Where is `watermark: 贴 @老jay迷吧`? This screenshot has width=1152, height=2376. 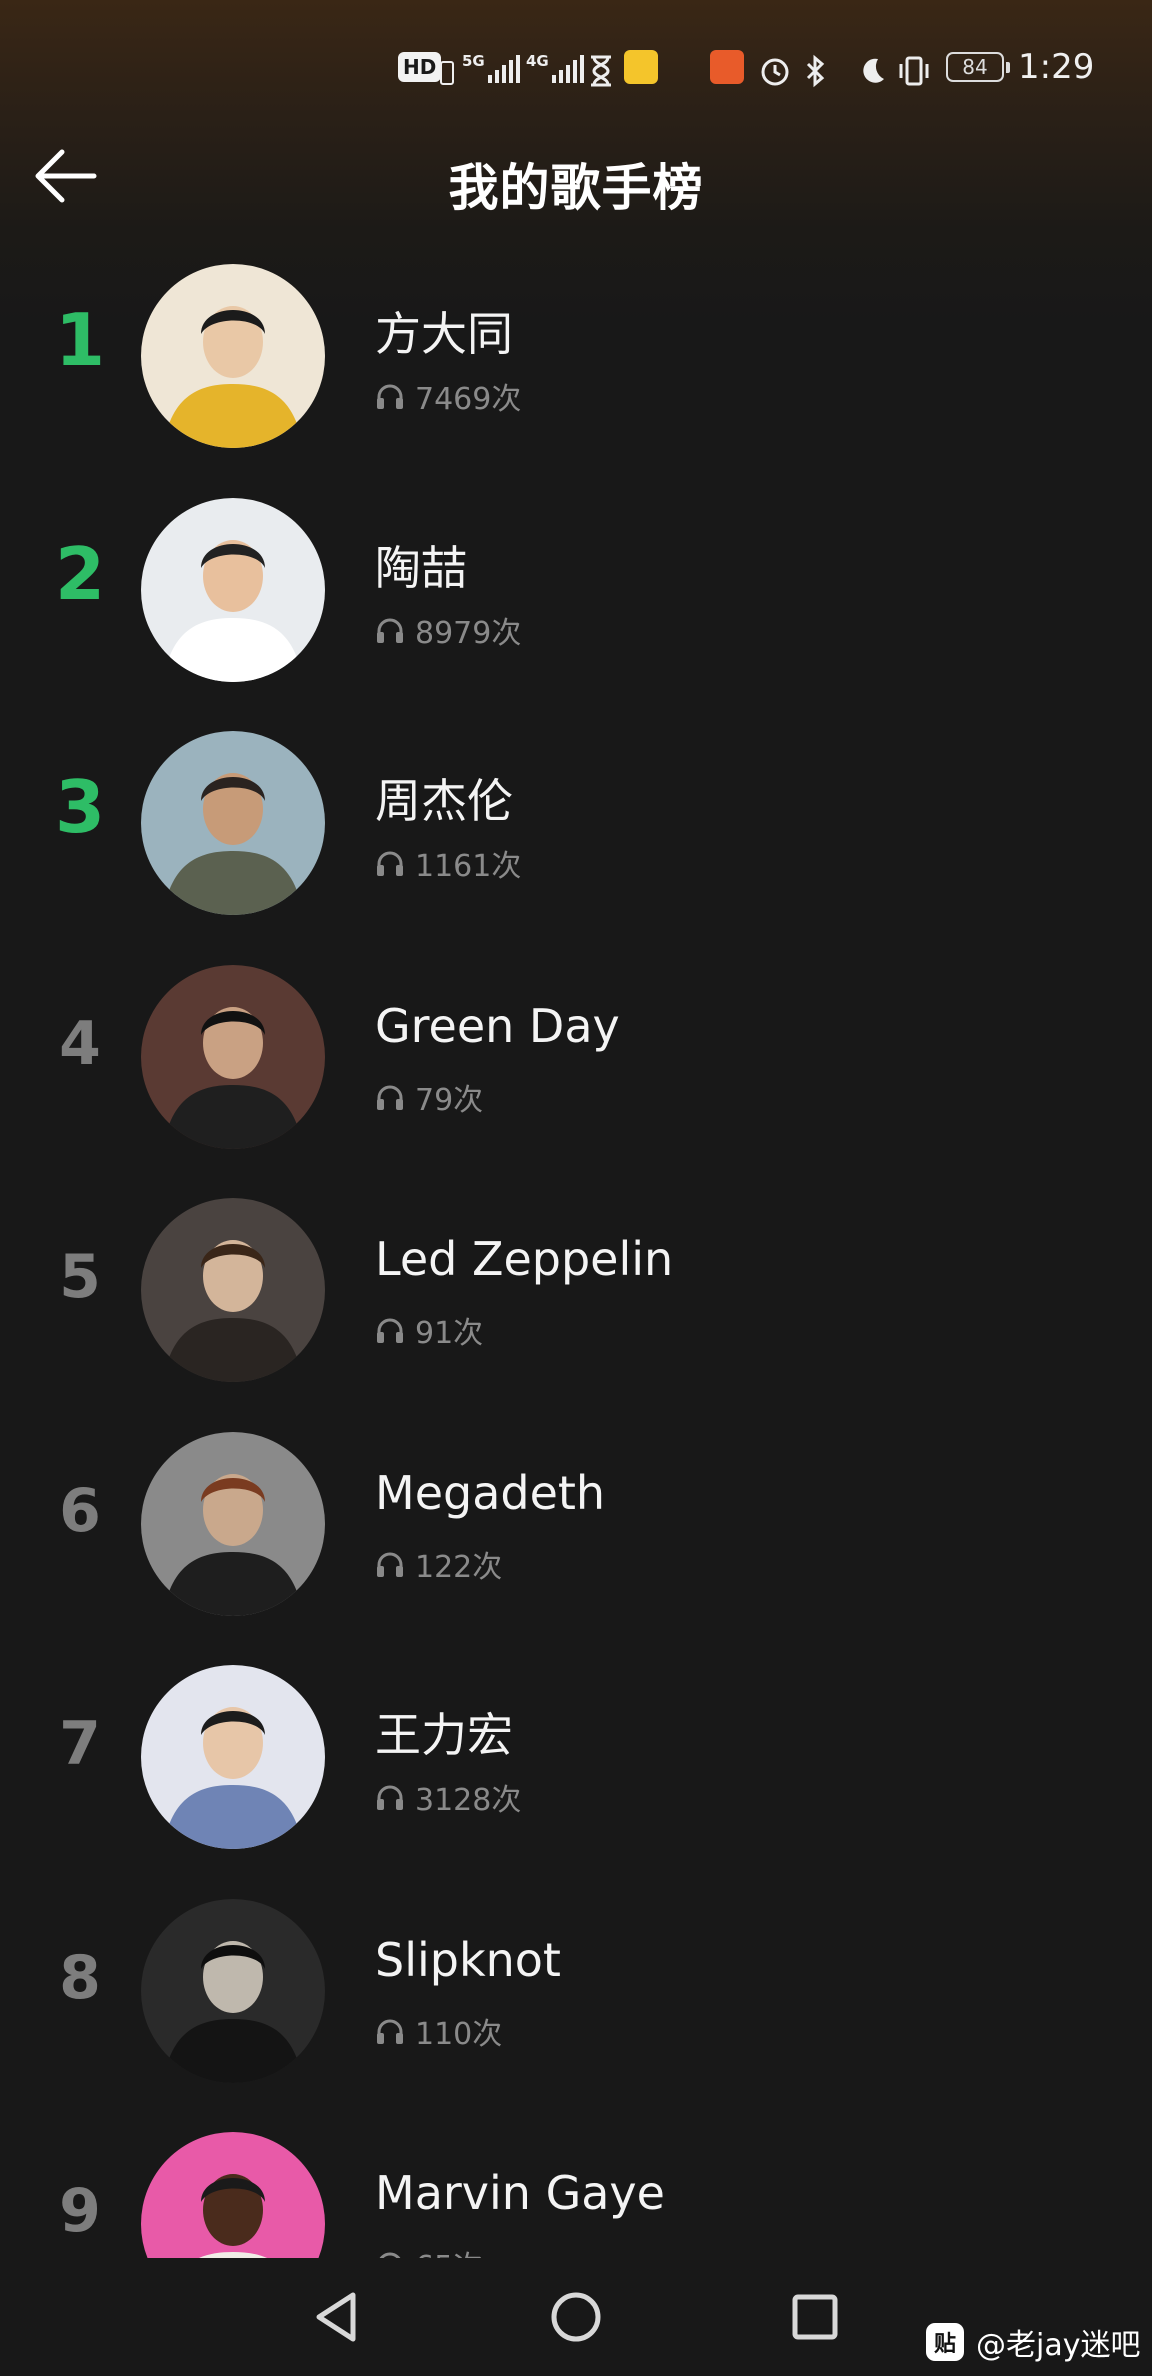
watermark: 贴 @老jay迷吧 is located at coordinates (1033, 2342).